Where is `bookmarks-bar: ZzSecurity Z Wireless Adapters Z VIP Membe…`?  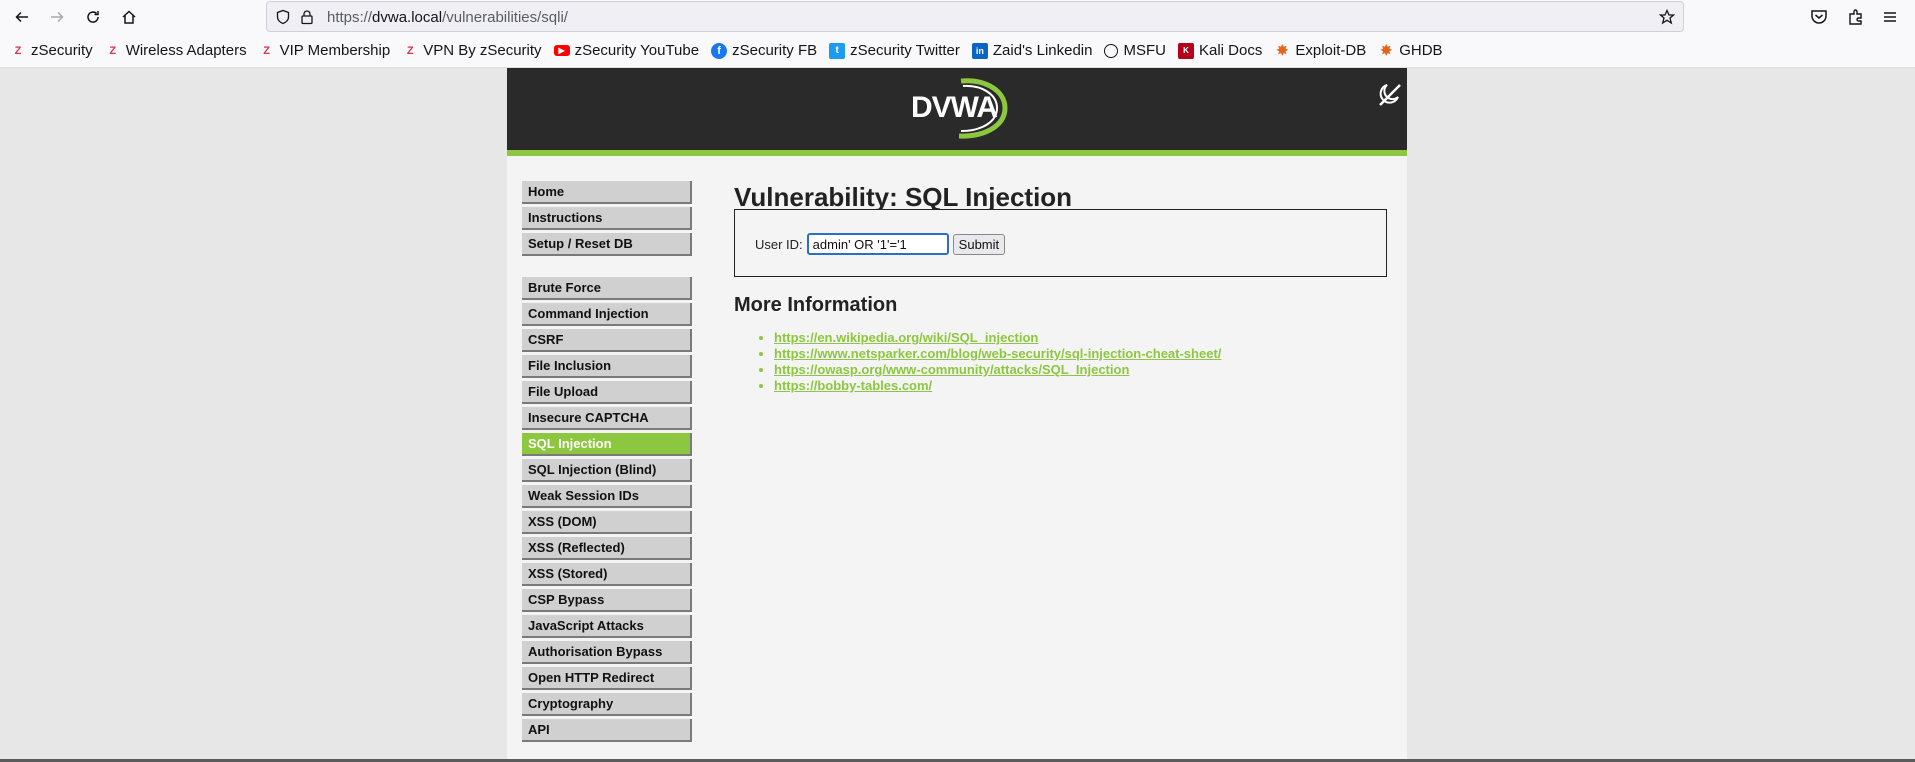 bookmarks-bar: ZzSecurity Z Wireless Adapters Z VIP Membe… is located at coordinates (957, 51).